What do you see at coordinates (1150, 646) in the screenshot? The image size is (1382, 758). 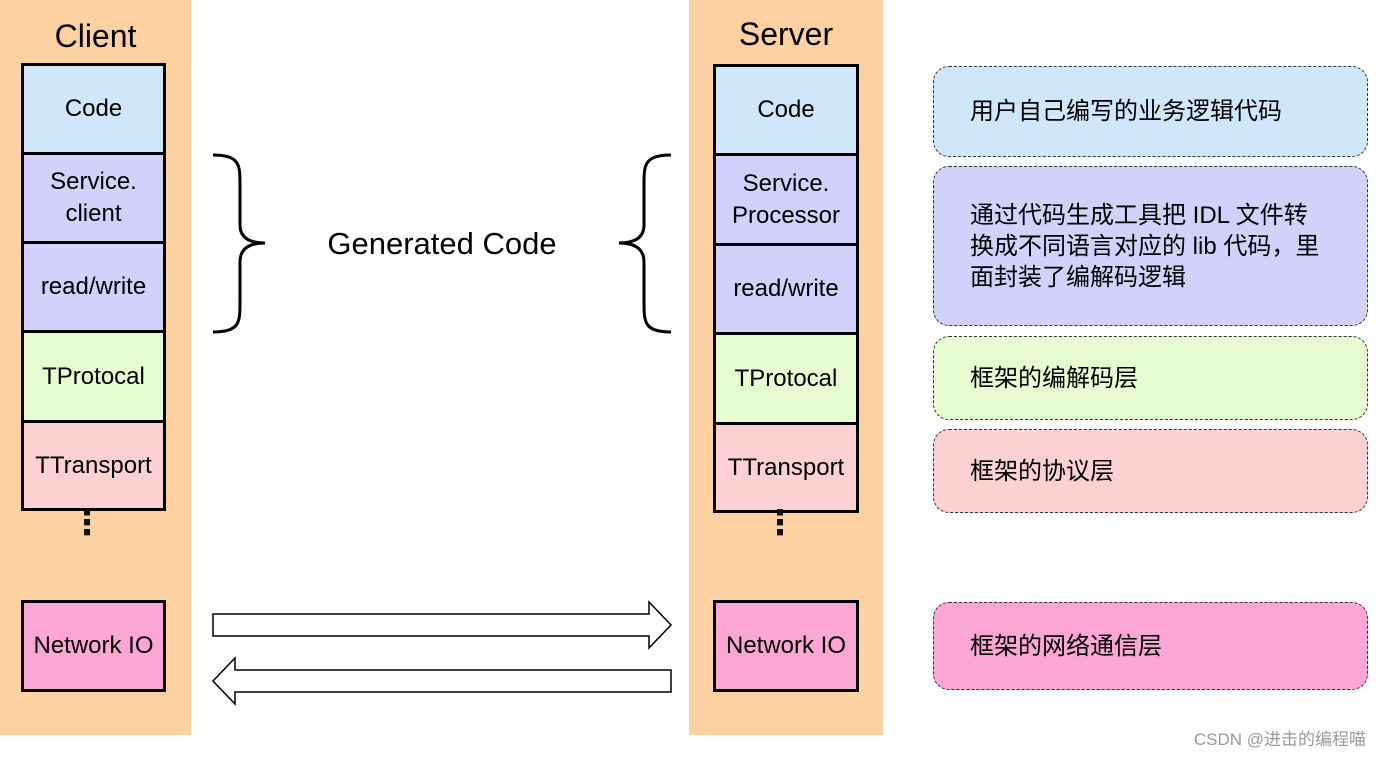 I see `desc-network: 框架的网络通信层` at bounding box center [1150, 646].